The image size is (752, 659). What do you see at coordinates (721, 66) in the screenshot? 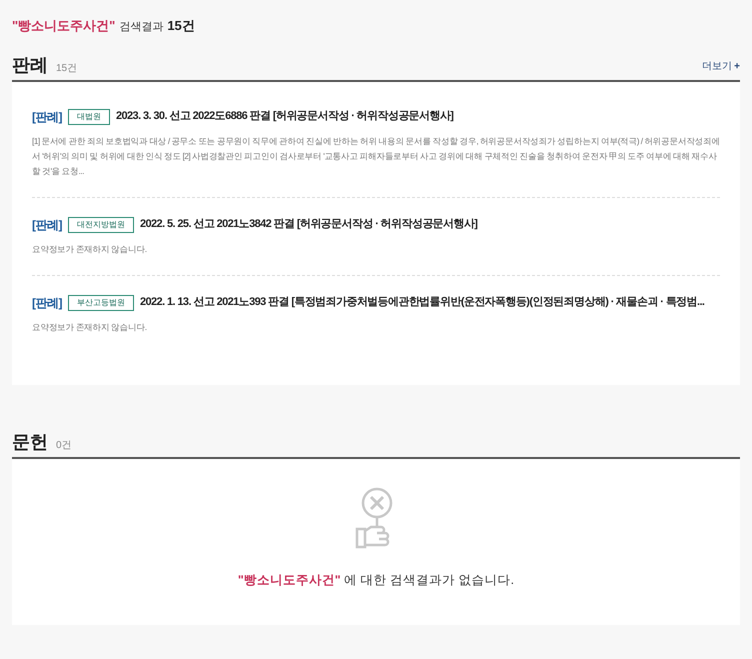
I see `more-link: 더보기 +` at bounding box center [721, 66].